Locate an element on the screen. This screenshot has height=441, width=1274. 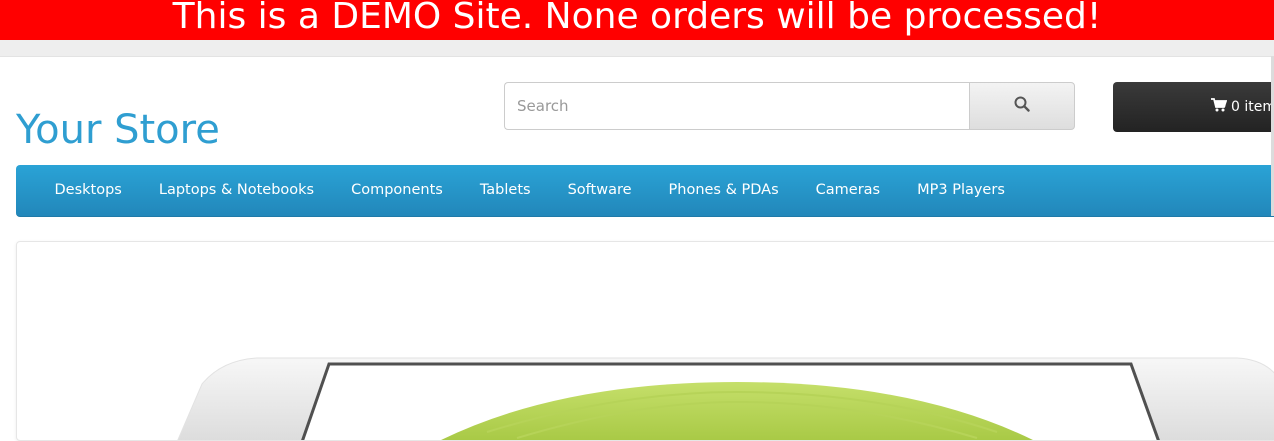
cart-label: 0 item is located at coordinates (1252, 107).